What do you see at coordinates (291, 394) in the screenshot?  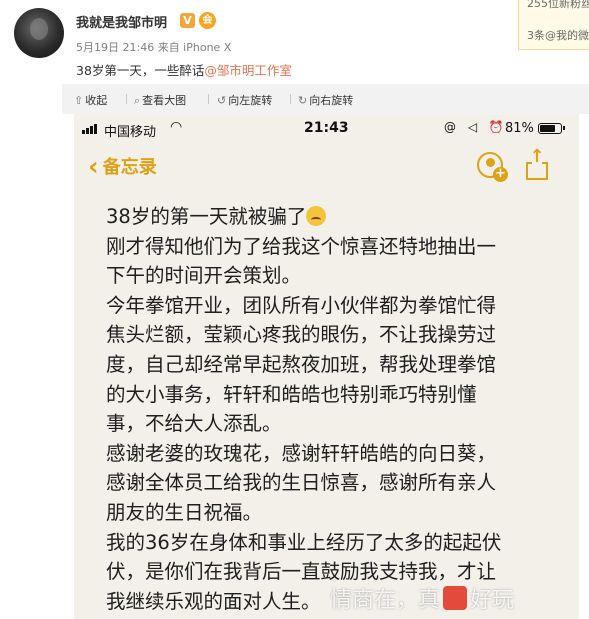 I see `note-line: 的大小事务，轩轩和皓皓也特别乖巧特别懂` at bounding box center [291, 394].